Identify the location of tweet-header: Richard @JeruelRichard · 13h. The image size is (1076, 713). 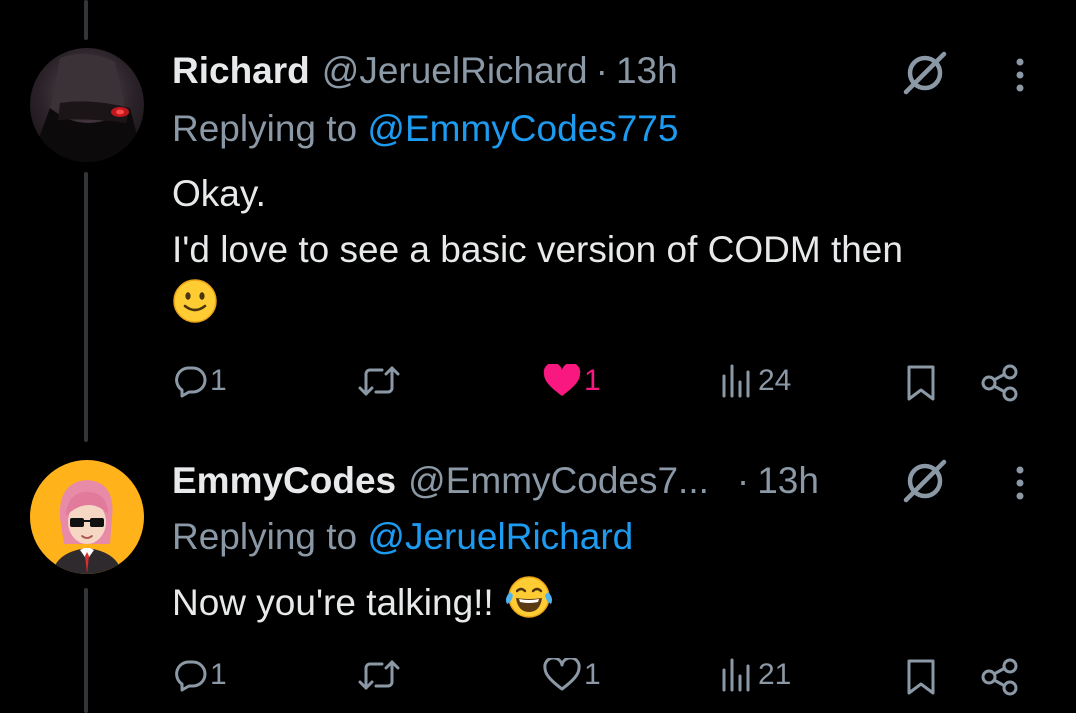
(425, 71).